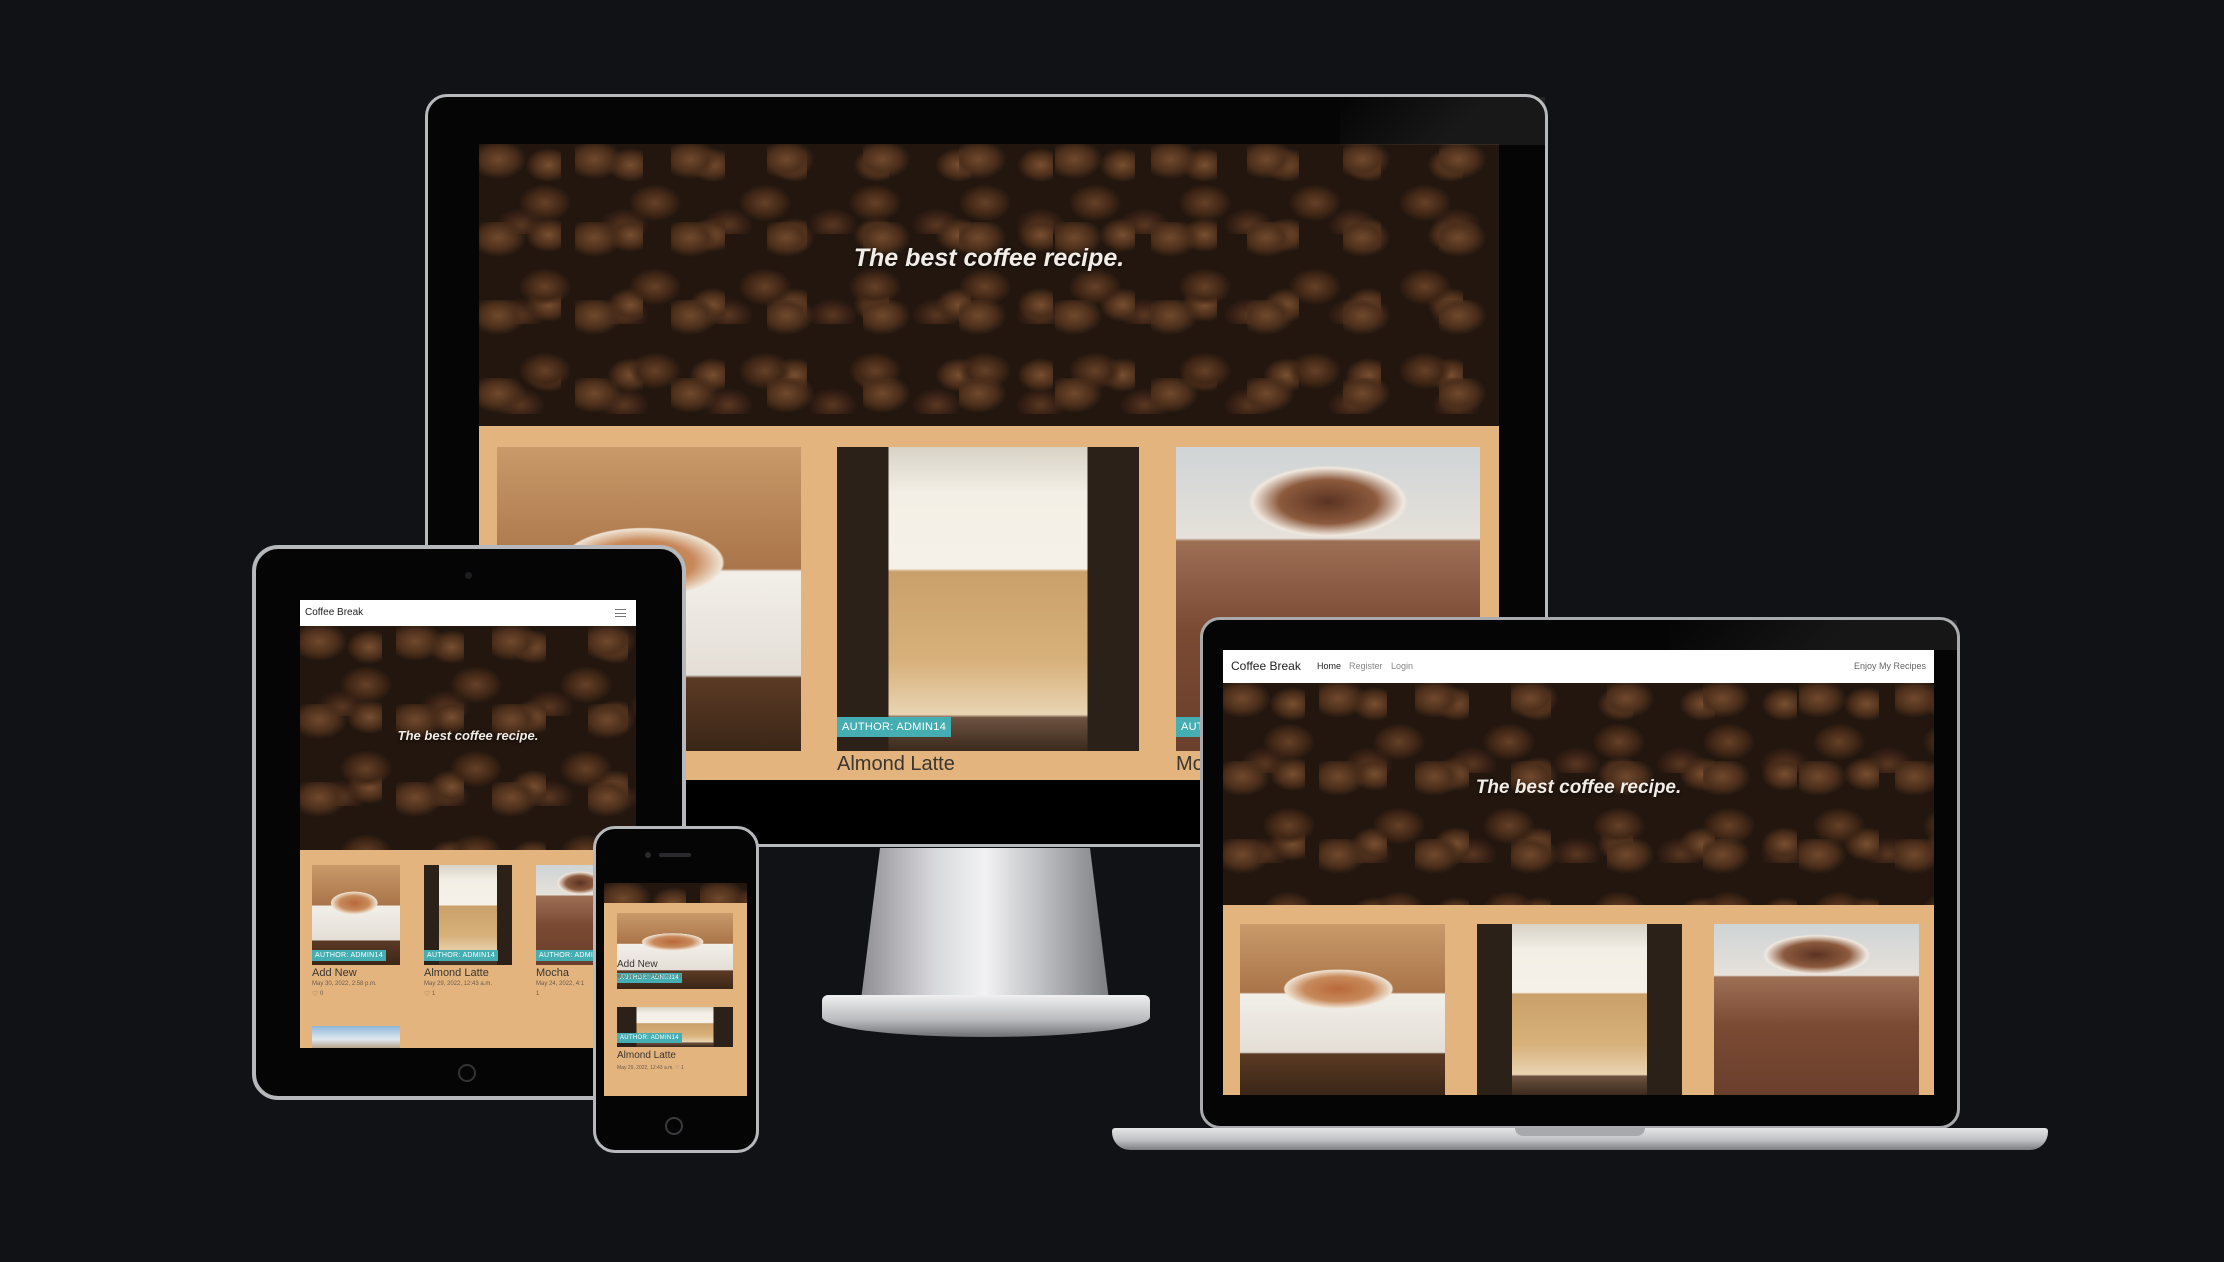 This screenshot has width=2224, height=1262. Describe the element at coordinates (1889, 666) in the screenshot. I see `nav-tagline: Enjoy My Recipes` at that location.